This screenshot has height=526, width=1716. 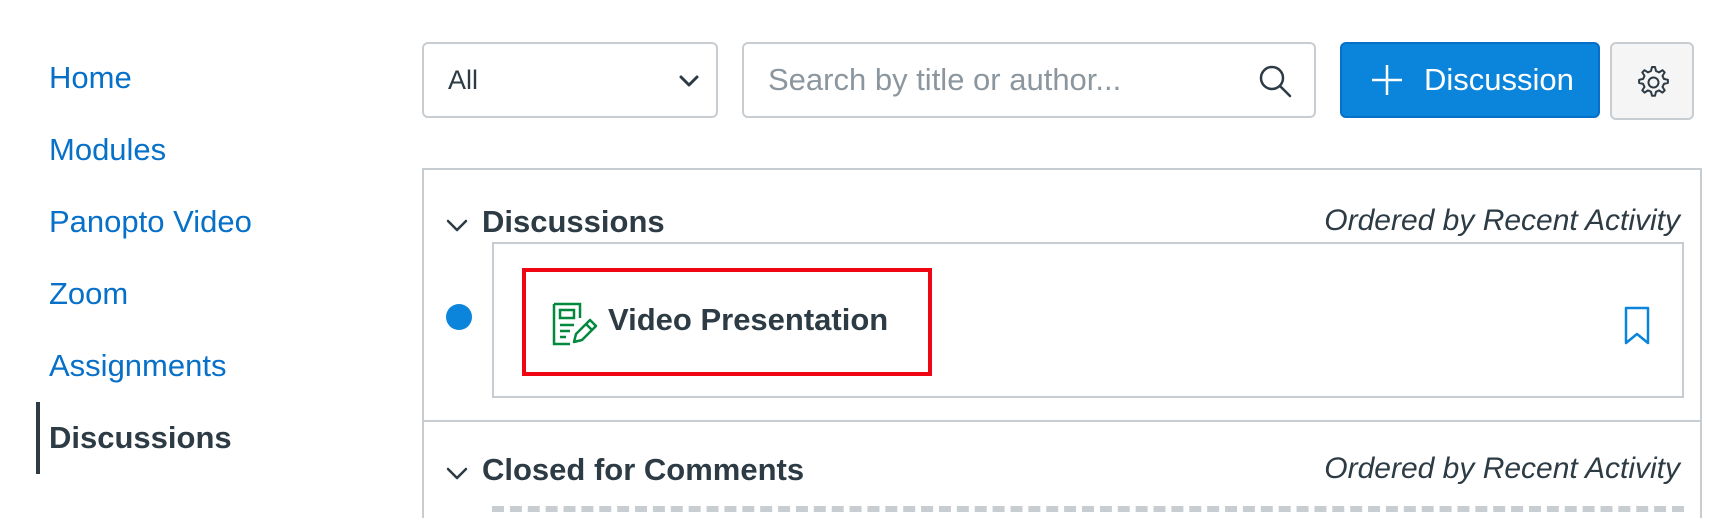 I want to click on add-discussion-button: Discussion, so click(x=1470, y=80).